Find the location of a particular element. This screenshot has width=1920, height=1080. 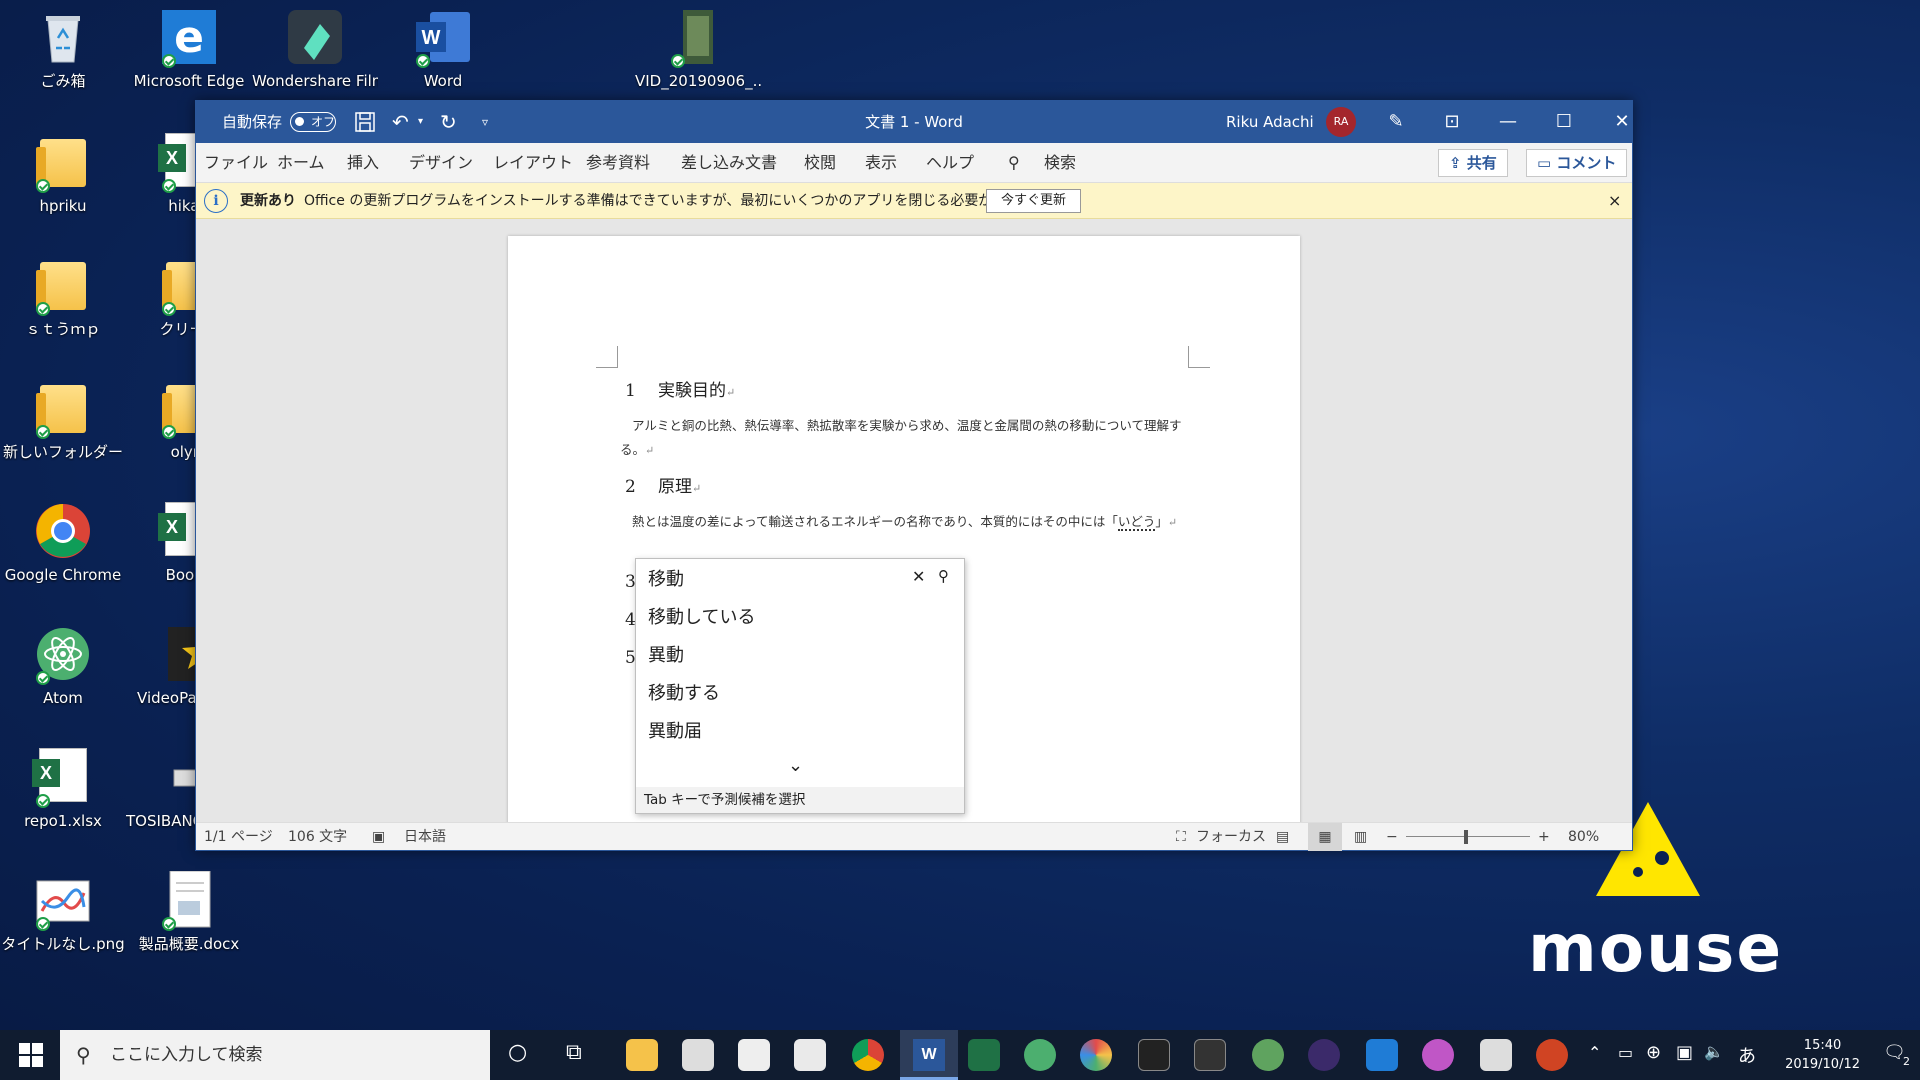

share-button: ⇪ 共有 is located at coordinates (1473, 163).